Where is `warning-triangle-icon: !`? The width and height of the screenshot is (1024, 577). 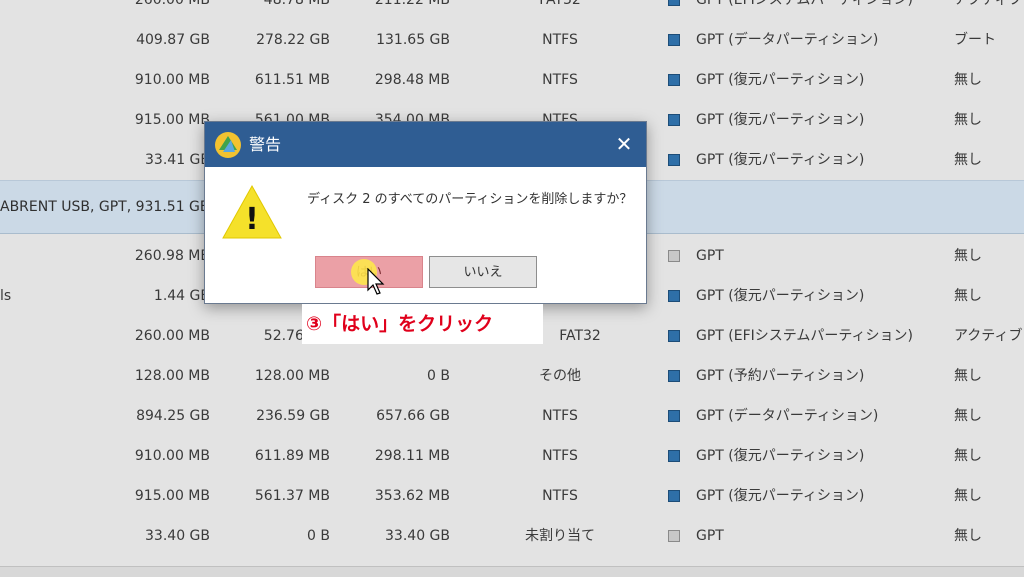
warning-triangle-icon: ! is located at coordinates (252, 211).